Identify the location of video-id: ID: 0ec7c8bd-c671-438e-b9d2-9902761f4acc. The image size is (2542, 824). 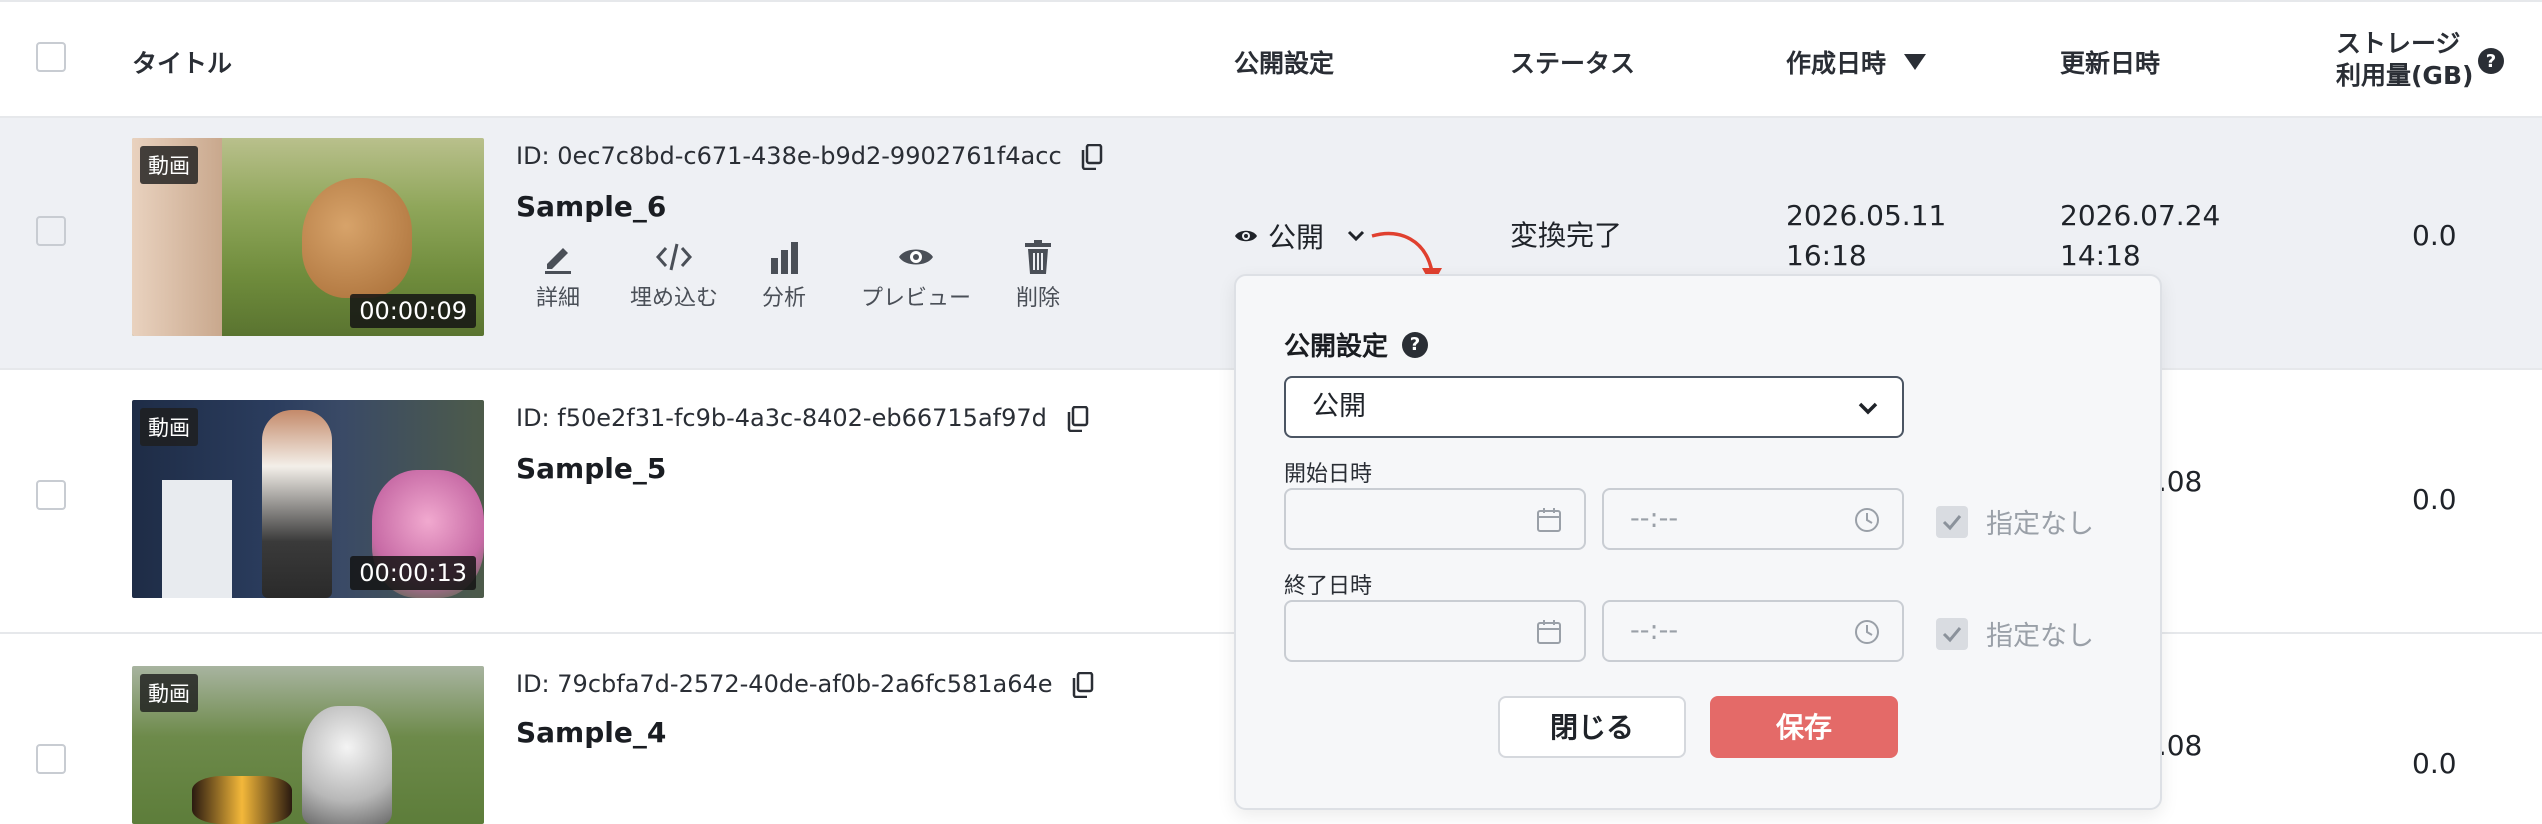
(809, 156).